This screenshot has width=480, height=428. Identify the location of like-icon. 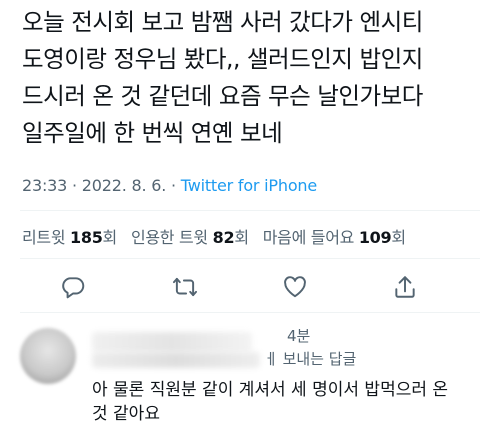
(295, 287).